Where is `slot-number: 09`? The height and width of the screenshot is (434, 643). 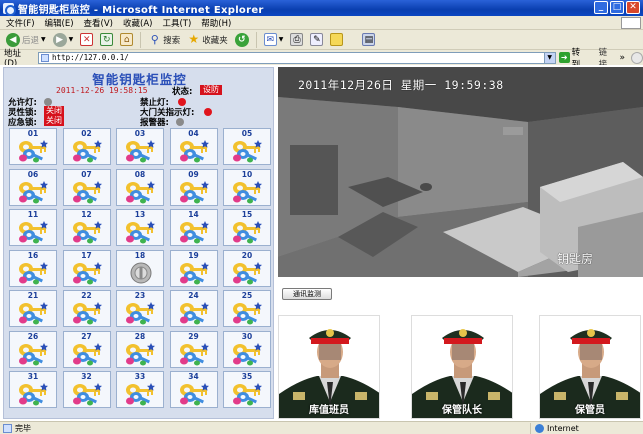 slot-number: 09 is located at coordinates (193, 174).